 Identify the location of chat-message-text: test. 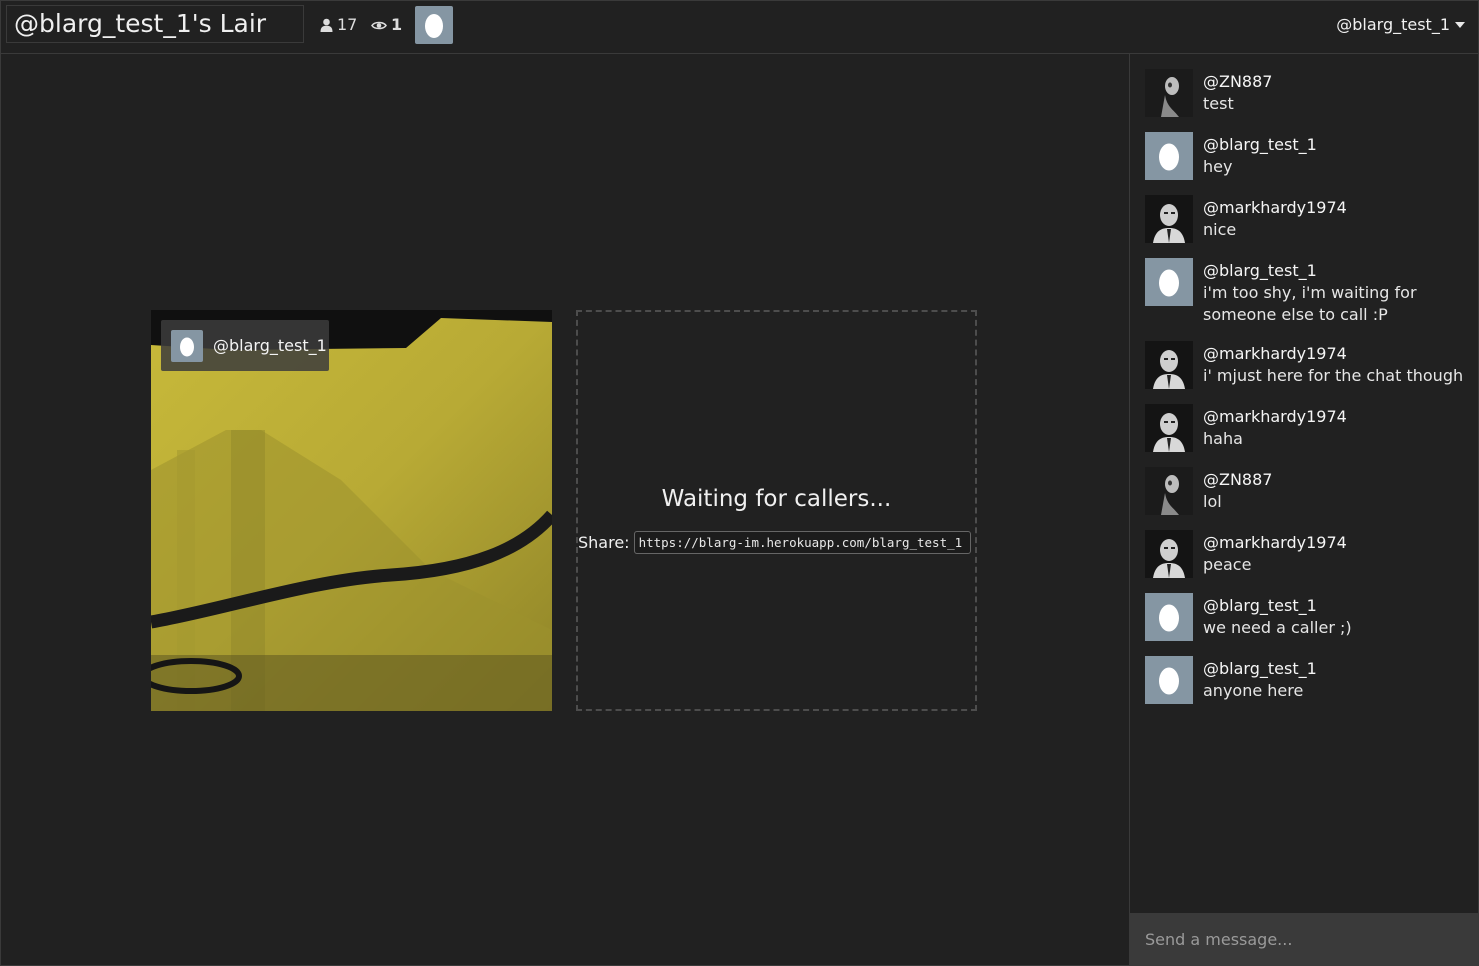
(1218, 103).